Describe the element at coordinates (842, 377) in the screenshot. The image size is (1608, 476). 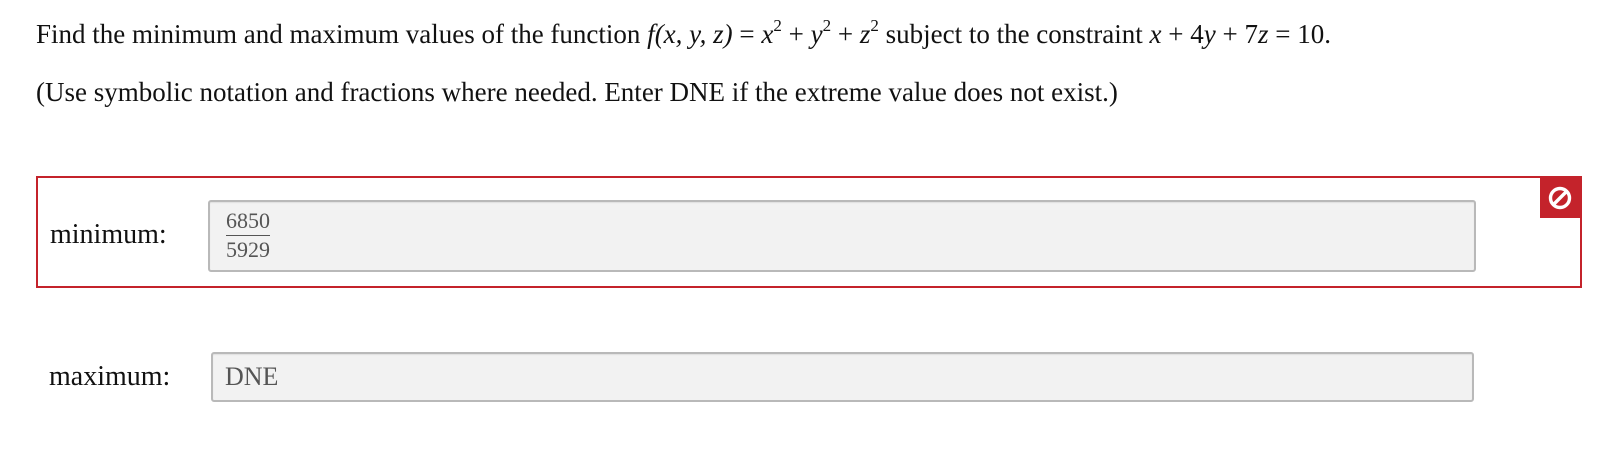
I see `maximum-input: DNE` at that location.